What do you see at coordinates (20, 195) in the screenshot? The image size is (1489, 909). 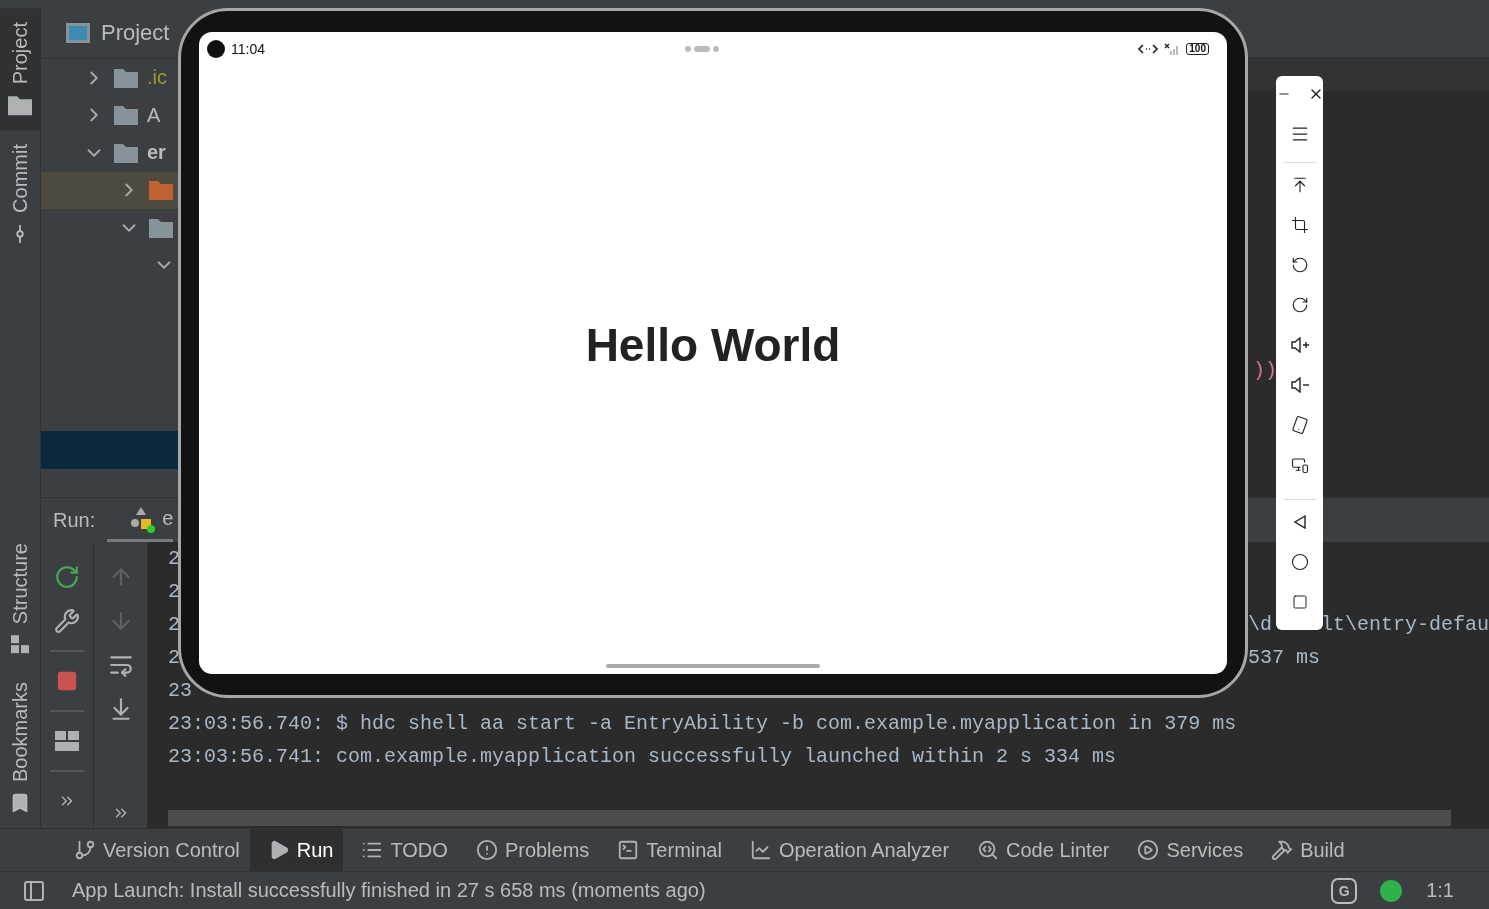 I see `tool-window-button: Commit` at bounding box center [20, 195].